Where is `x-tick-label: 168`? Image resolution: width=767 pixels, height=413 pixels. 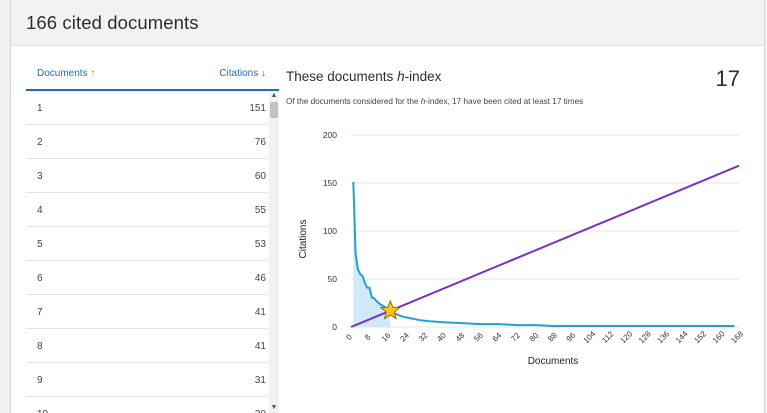
x-tick-label: 168 is located at coordinates (737, 337).